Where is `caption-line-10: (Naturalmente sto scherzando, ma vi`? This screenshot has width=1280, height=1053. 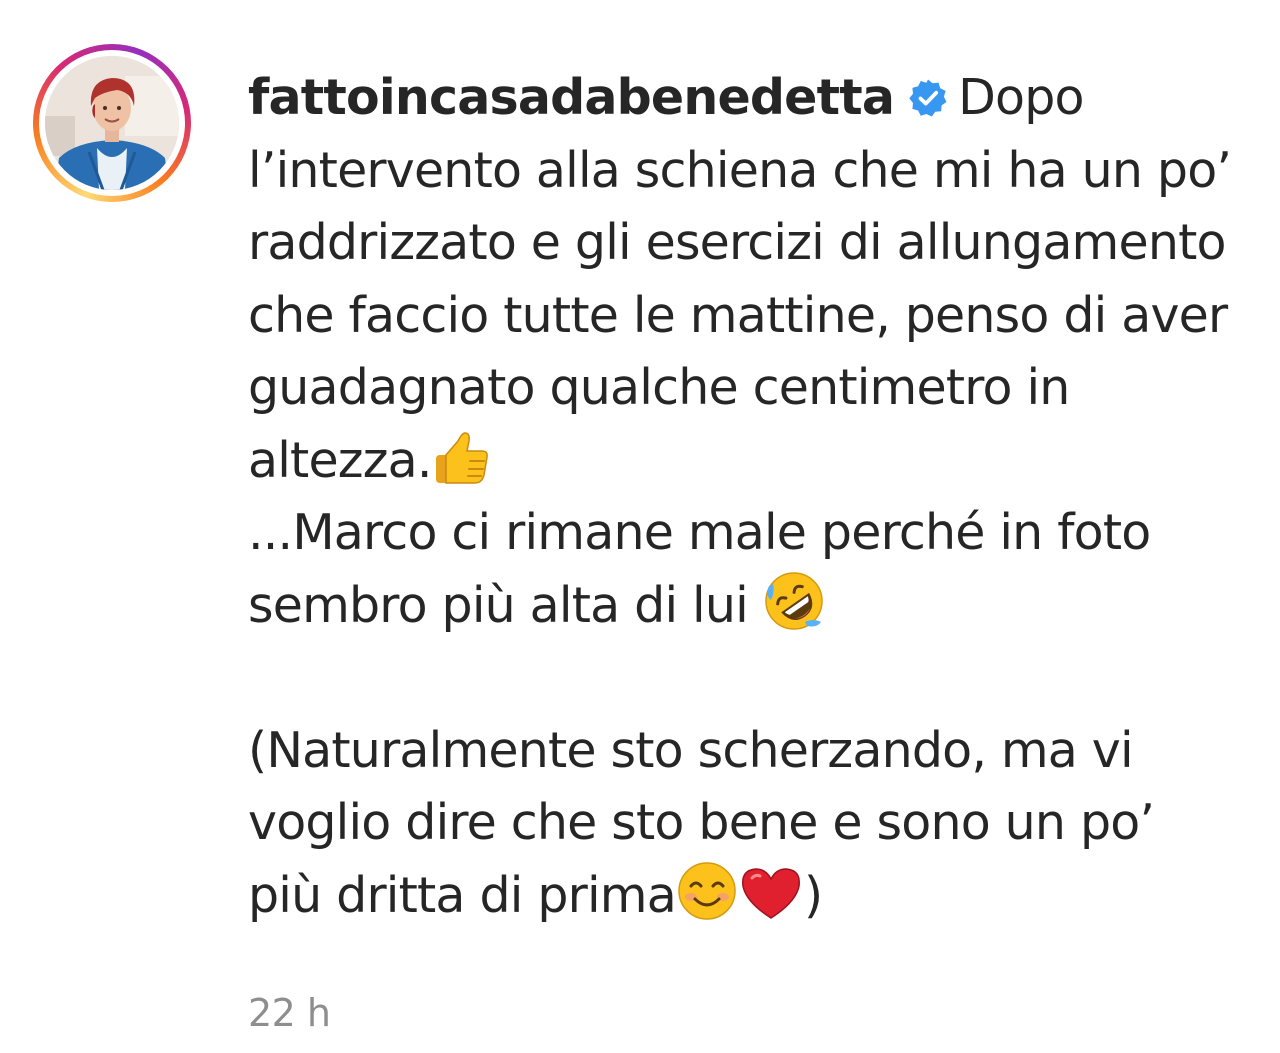 caption-line-10: (Naturalmente sto scherzando, ma vi is located at coordinates (691, 750).